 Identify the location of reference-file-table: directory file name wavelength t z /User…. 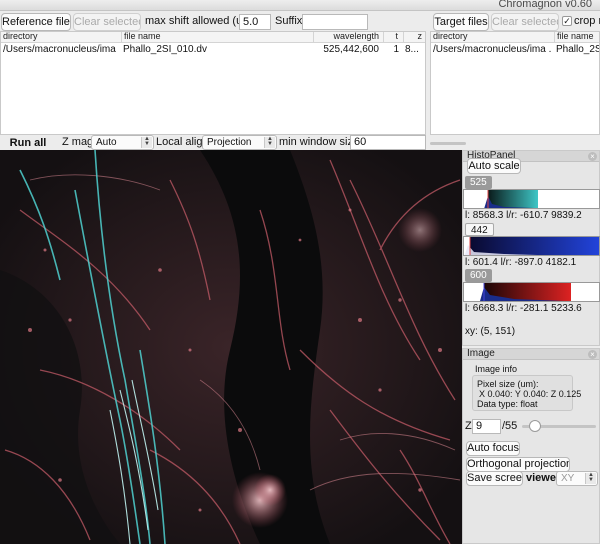
(213, 83).